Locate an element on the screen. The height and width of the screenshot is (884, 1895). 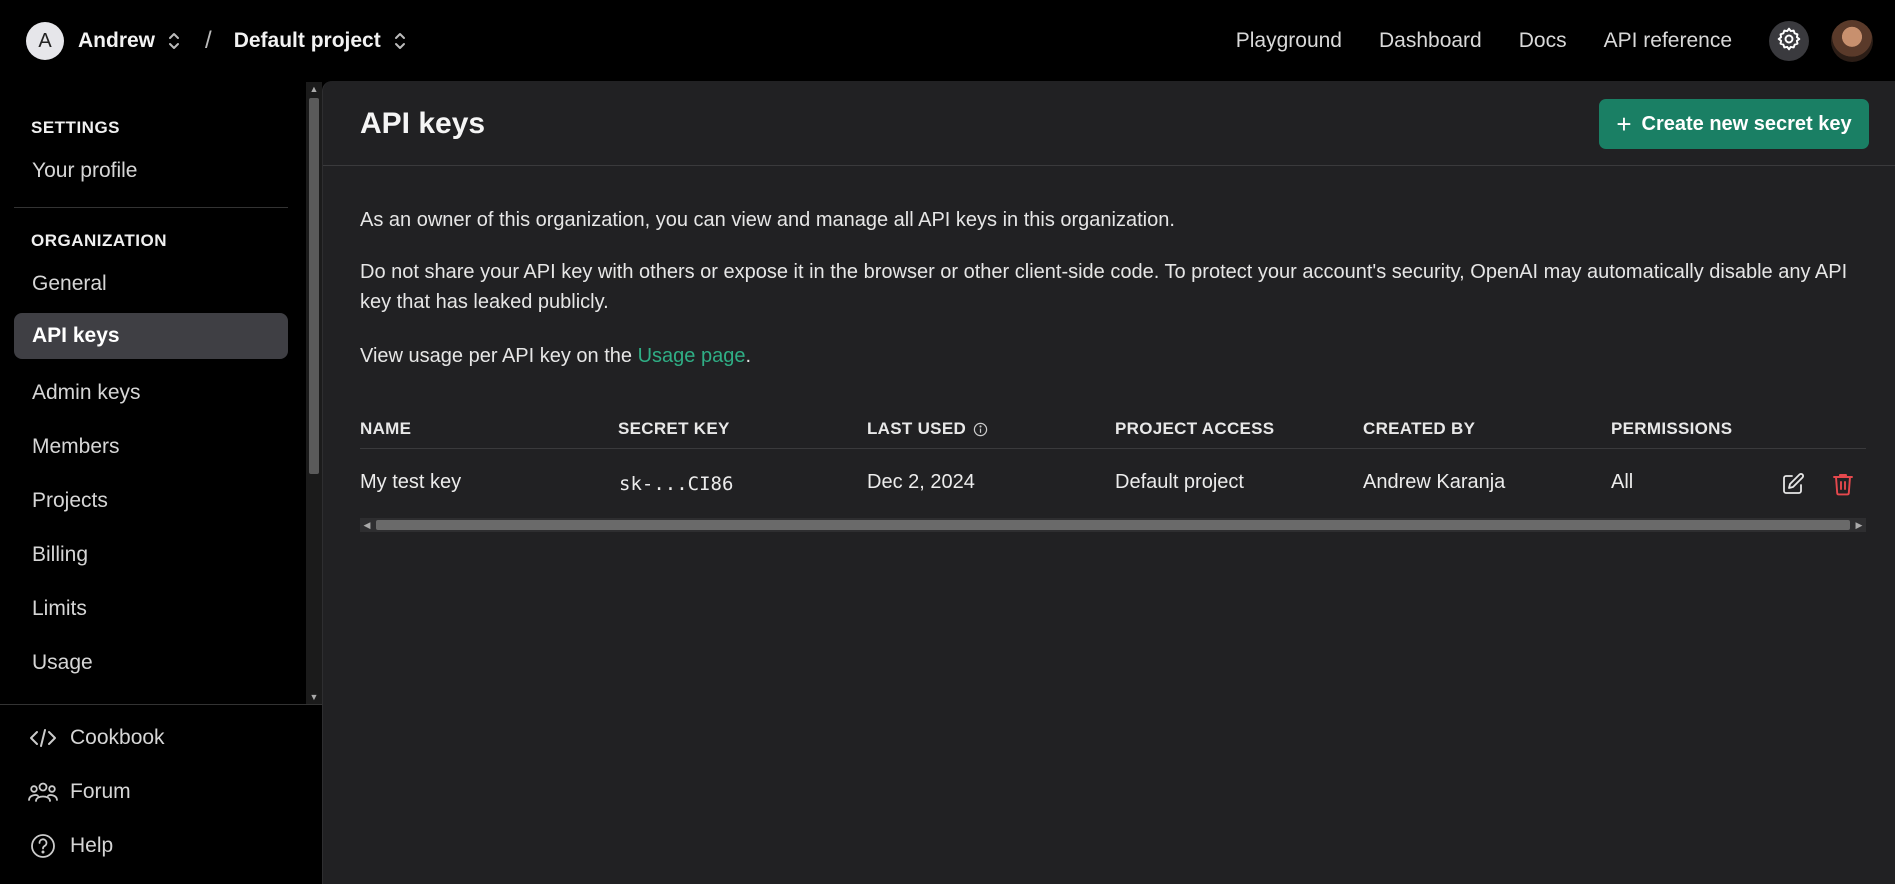
sidebar-item-projects: Projects is located at coordinates (151, 501).